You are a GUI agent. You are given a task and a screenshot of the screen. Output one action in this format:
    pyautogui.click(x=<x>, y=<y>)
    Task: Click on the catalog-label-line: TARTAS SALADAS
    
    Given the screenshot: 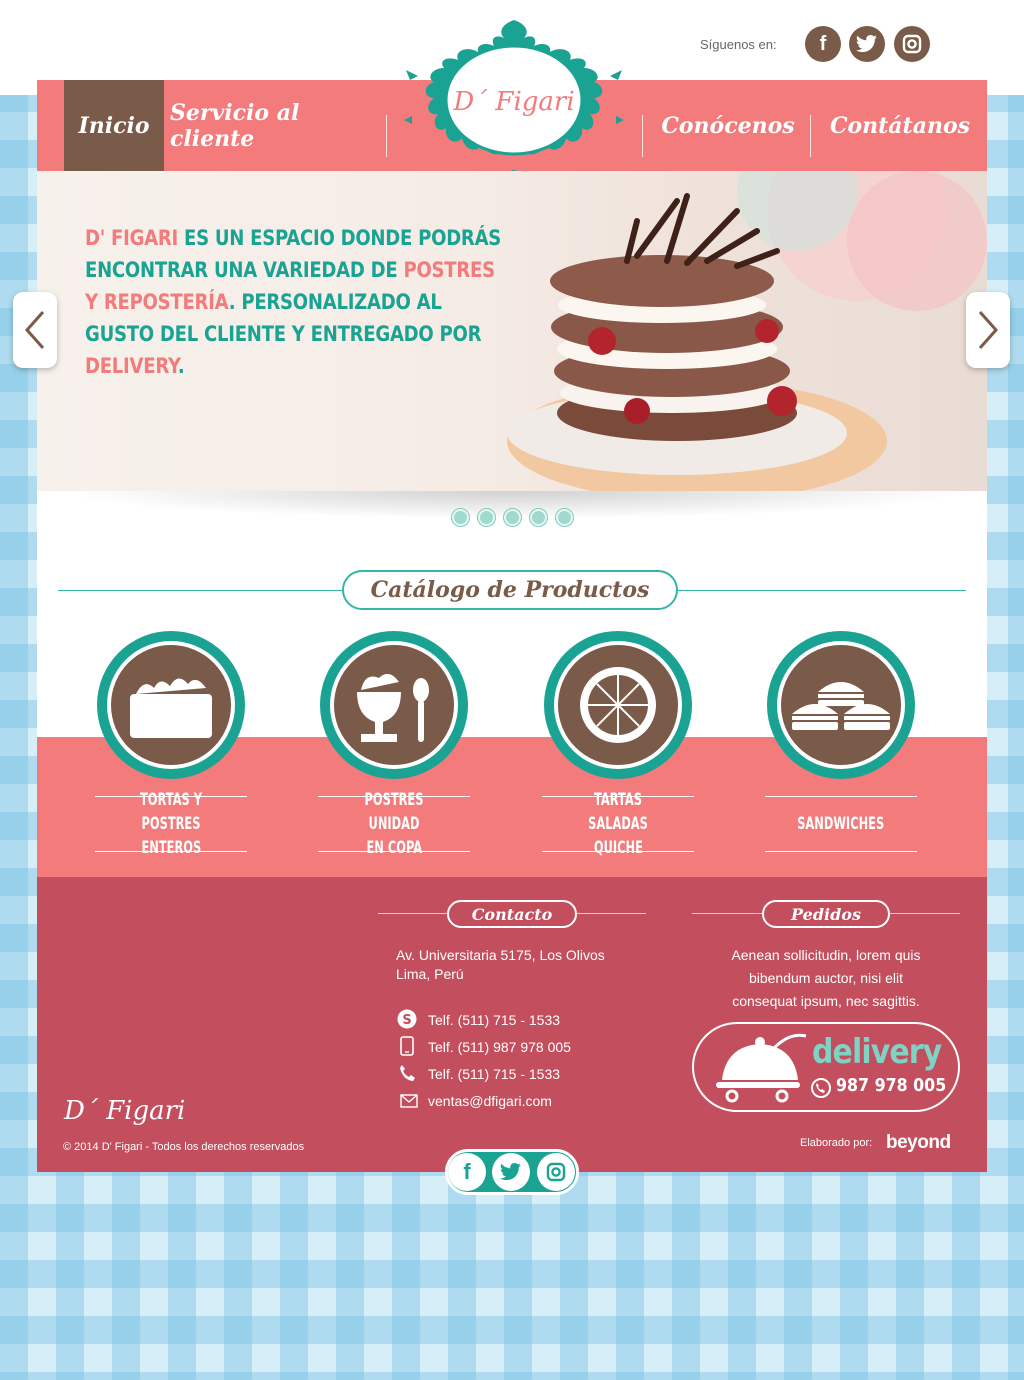 What is the action you would take?
    pyautogui.click(x=618, y=812)
    